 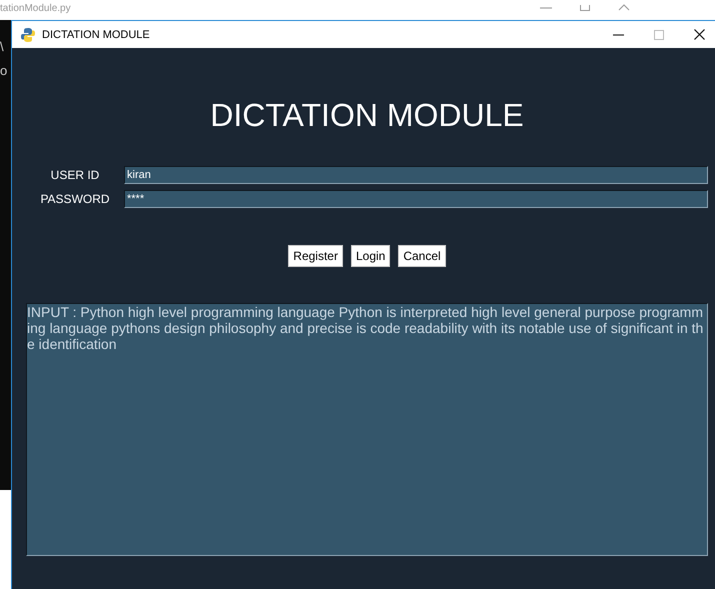 What do you see at coordinates (624, 7) in the screenshot?
I see `chevron-up-icon` at bounding box center [624, 7].